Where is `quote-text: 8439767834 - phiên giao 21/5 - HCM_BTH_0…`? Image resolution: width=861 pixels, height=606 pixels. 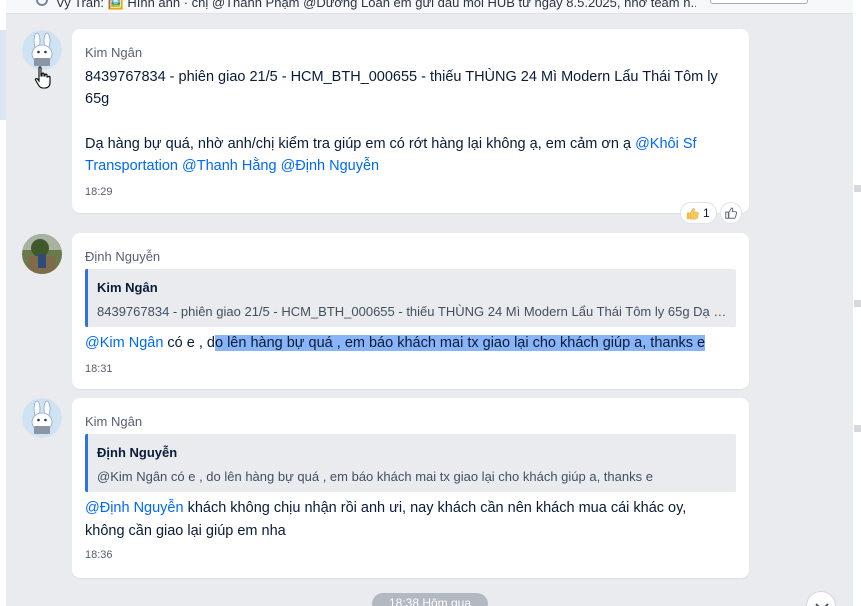
quote-text: 8439767834 - phiên giao 21/5 - HCM_BTH_0… is located at coordinates (413, 311).